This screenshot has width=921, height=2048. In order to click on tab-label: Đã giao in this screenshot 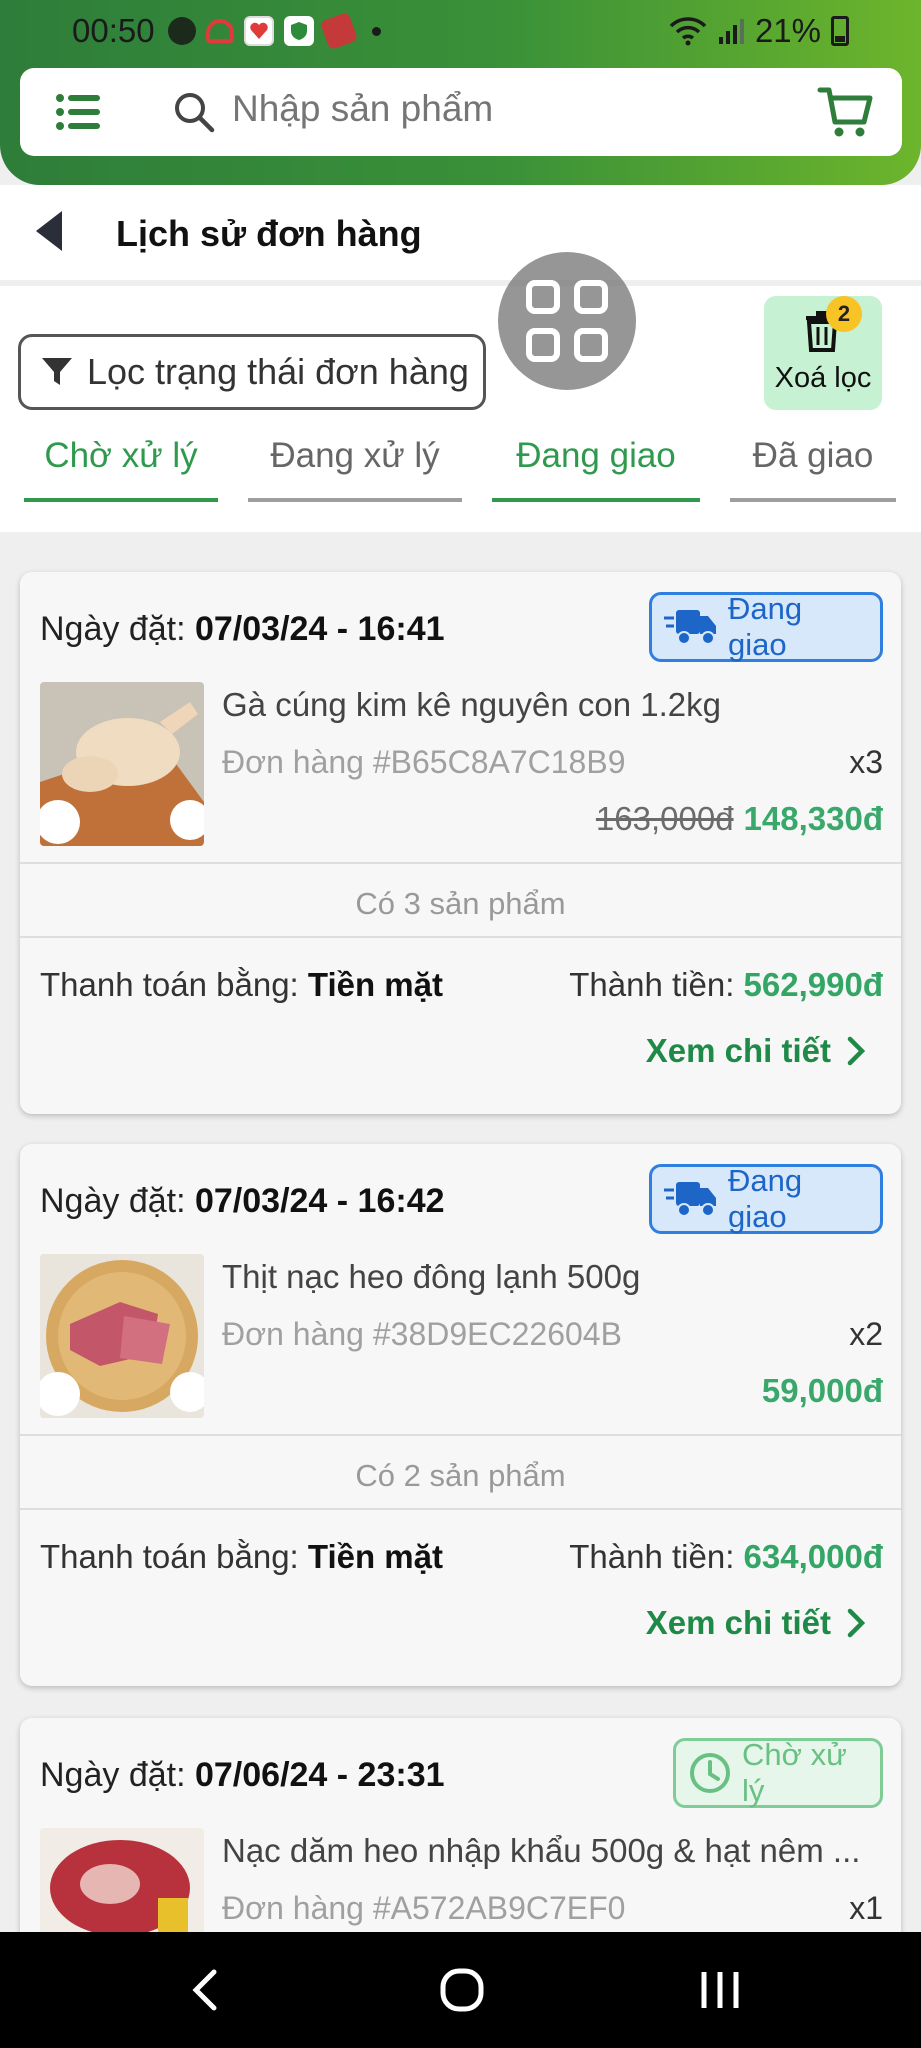, I will do `click(813, 455)`.